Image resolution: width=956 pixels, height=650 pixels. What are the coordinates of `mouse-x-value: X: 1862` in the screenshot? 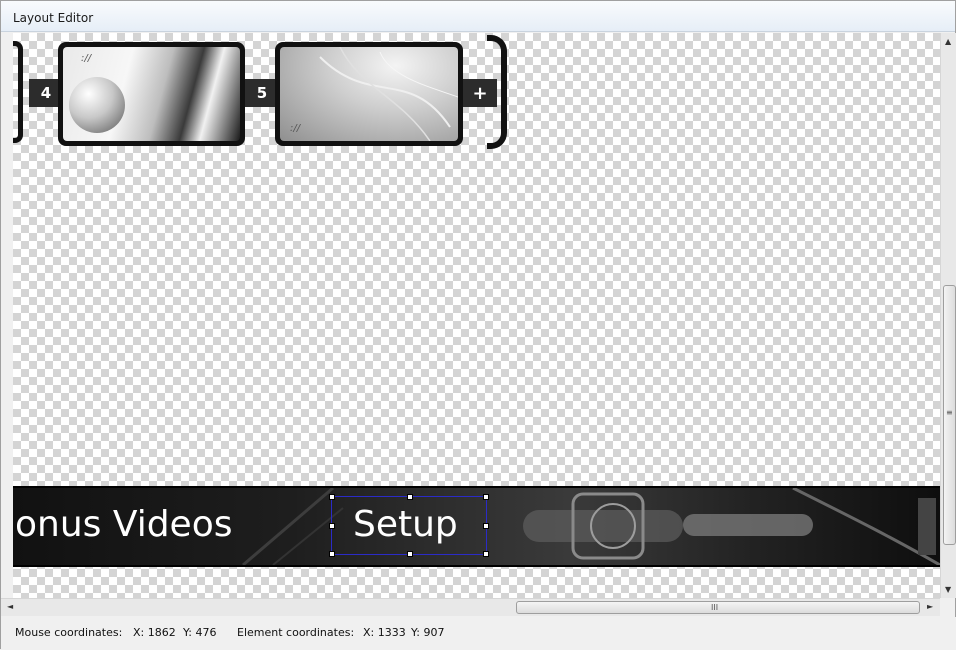 It's located at (154, 632).